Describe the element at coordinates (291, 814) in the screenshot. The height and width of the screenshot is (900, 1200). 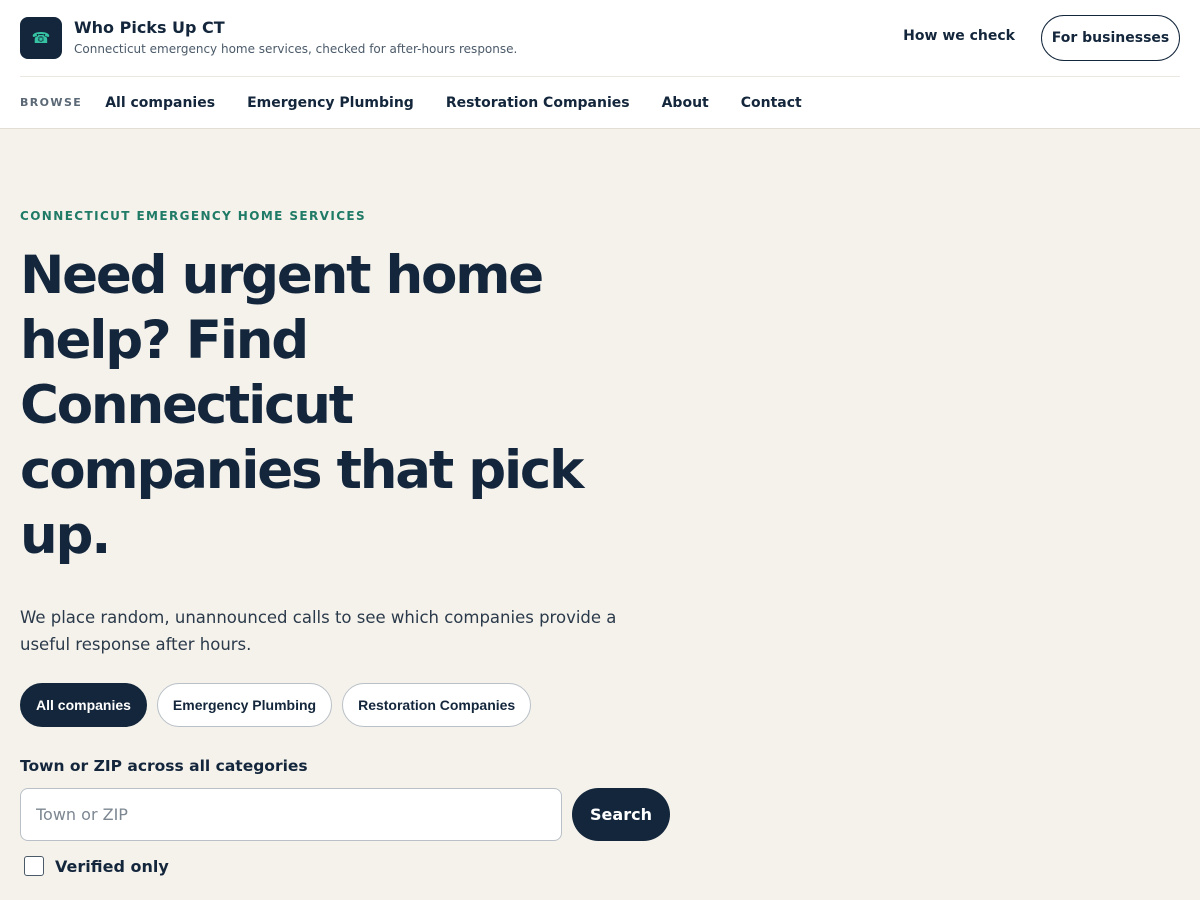
I see `town-zip-search-input` at that location.